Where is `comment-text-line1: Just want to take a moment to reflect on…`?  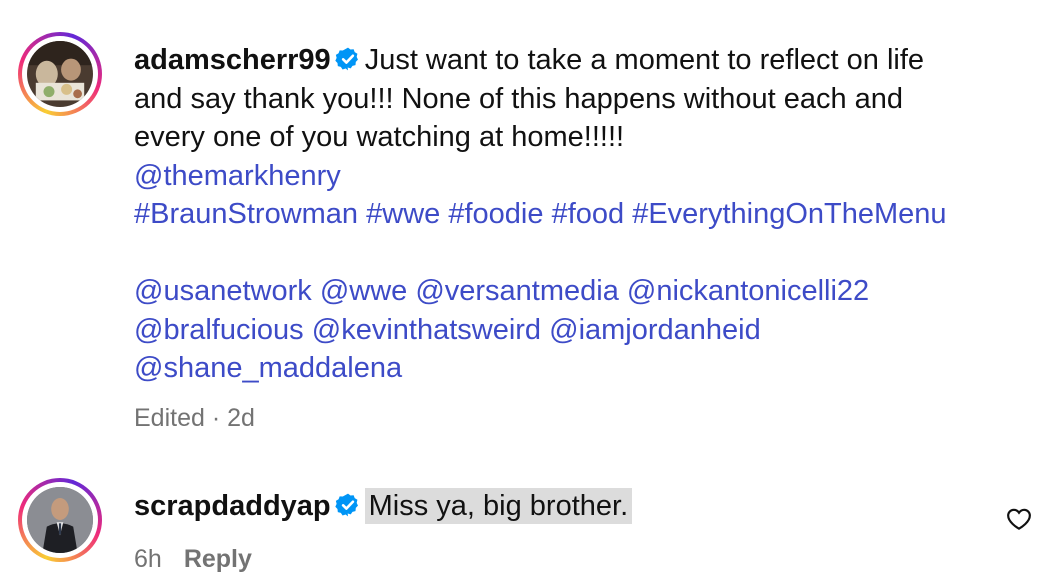 comment-text-line1: Just want to take a moment to reflect on… is located at coordinates (644, 60).